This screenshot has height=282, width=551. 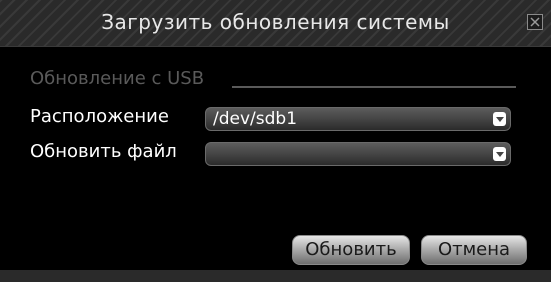 What do you see at coordinates (474, 250) in the screenshot?
I see `cancel-button: Отмена` at bounding box center [474, 250].